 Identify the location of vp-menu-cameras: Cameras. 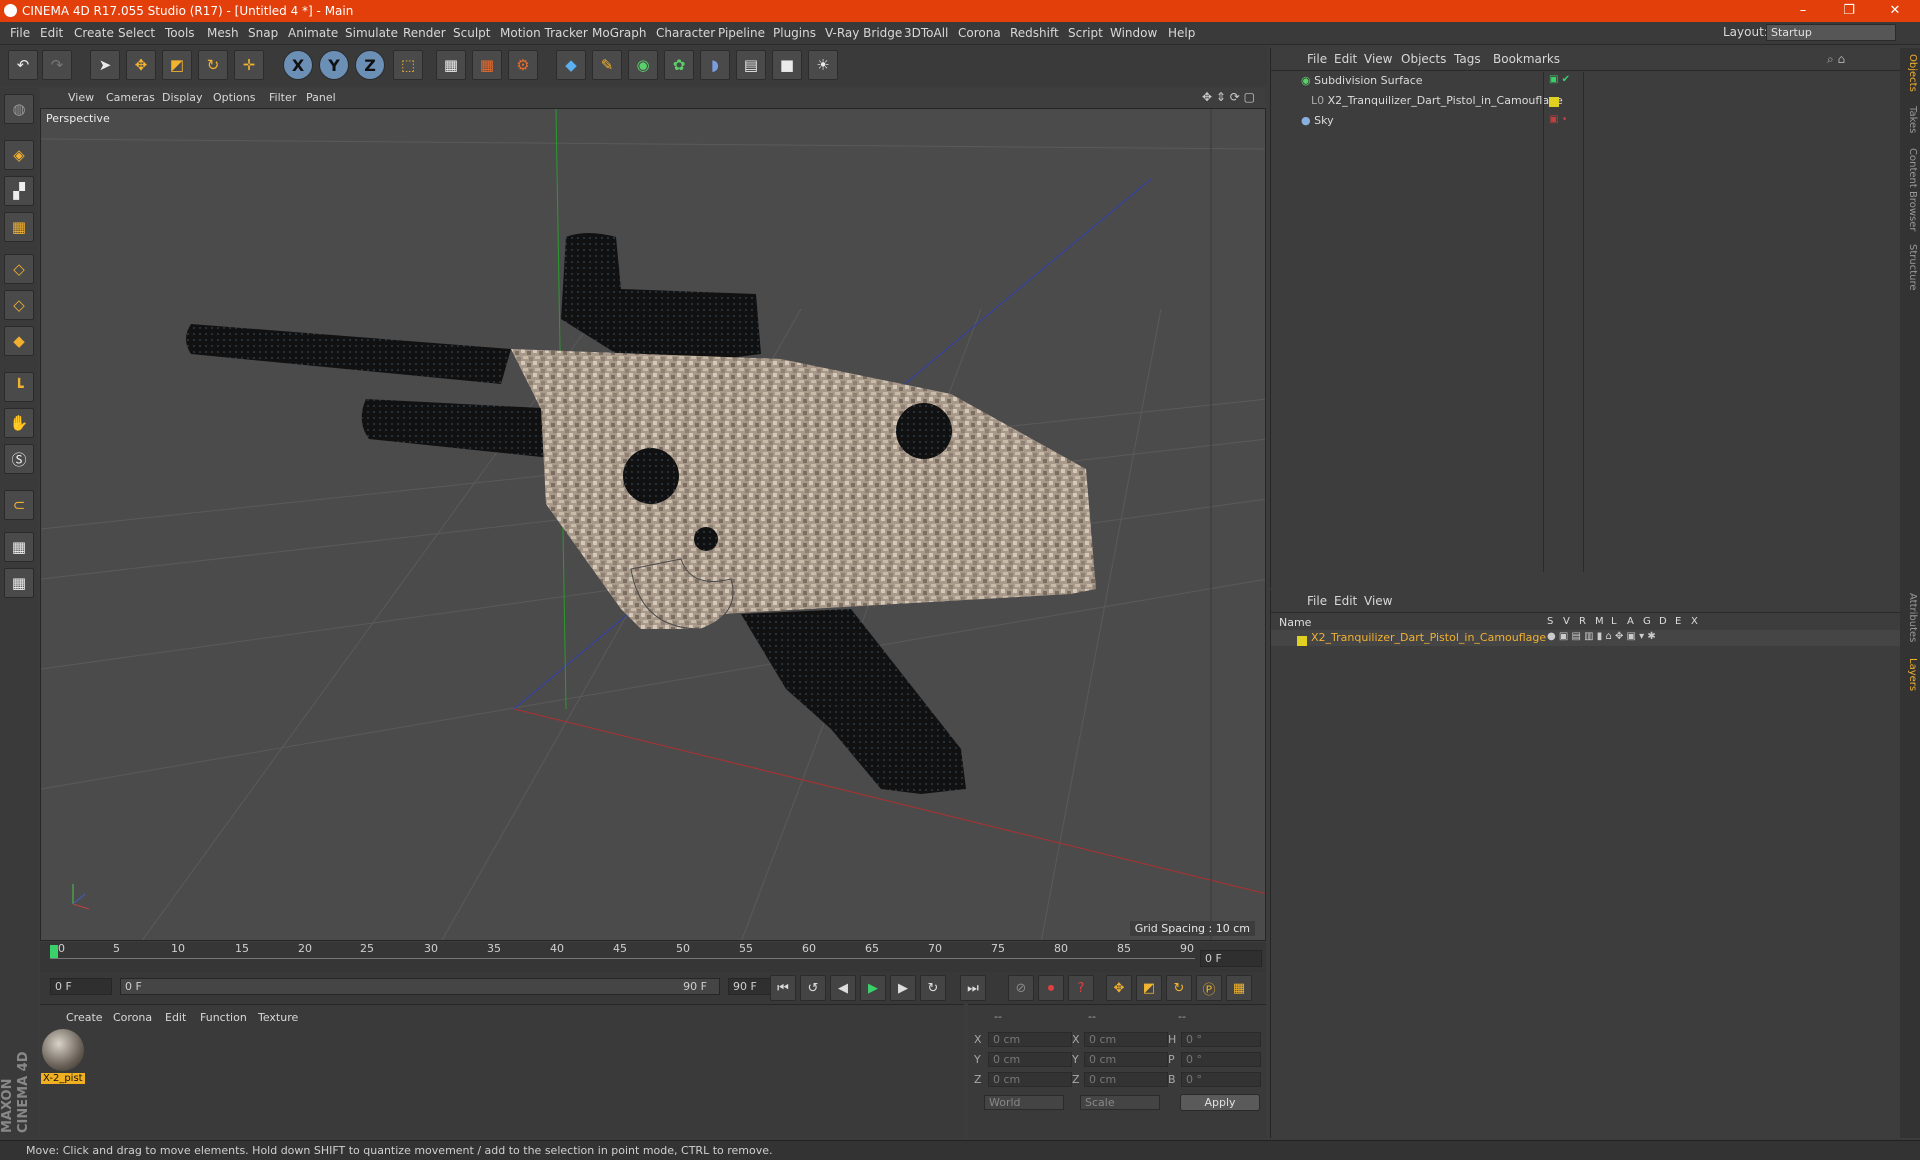
(130, 97).